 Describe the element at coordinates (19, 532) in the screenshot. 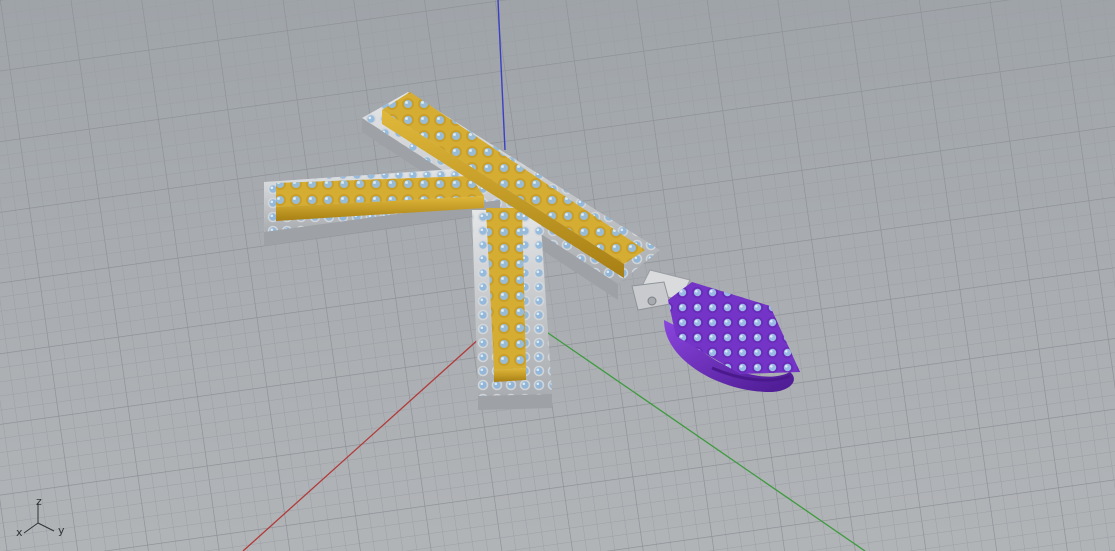

I see `gizmo-x-label: x` at that location.